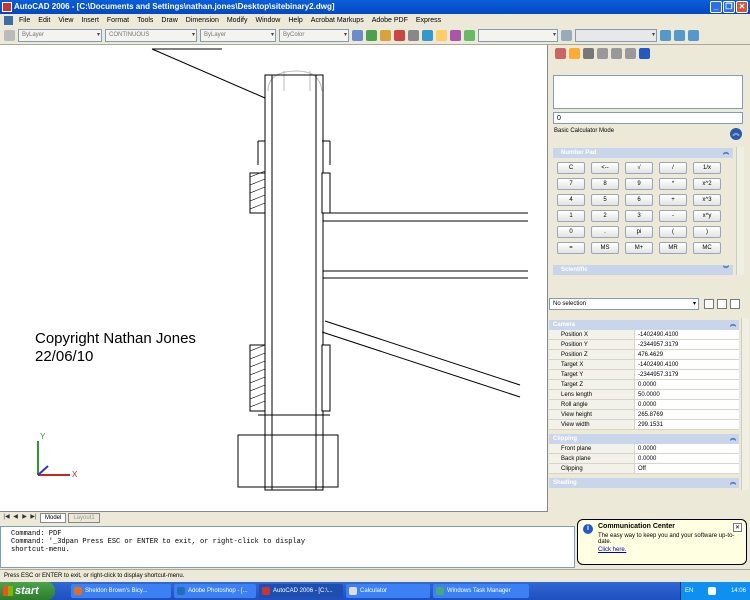 This screenshot has height=600, width=750. I want to click on menu-insert: Insert, so click(90, 20).